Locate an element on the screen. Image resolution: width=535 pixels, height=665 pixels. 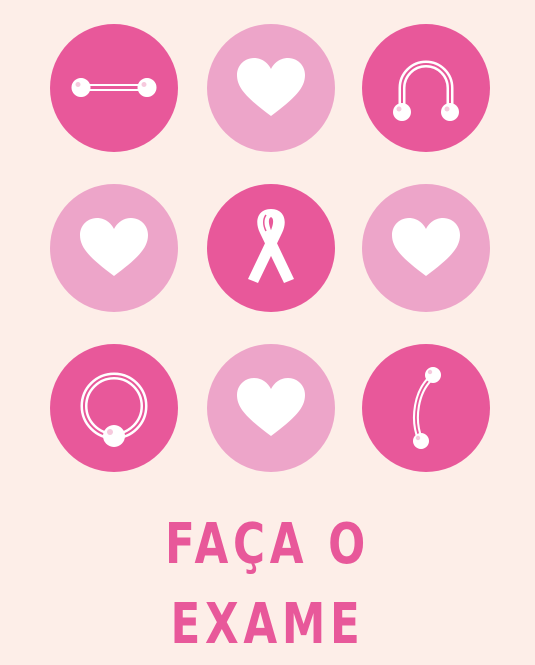
awareness-ribbon-icon is located at coordinates (271, 246).